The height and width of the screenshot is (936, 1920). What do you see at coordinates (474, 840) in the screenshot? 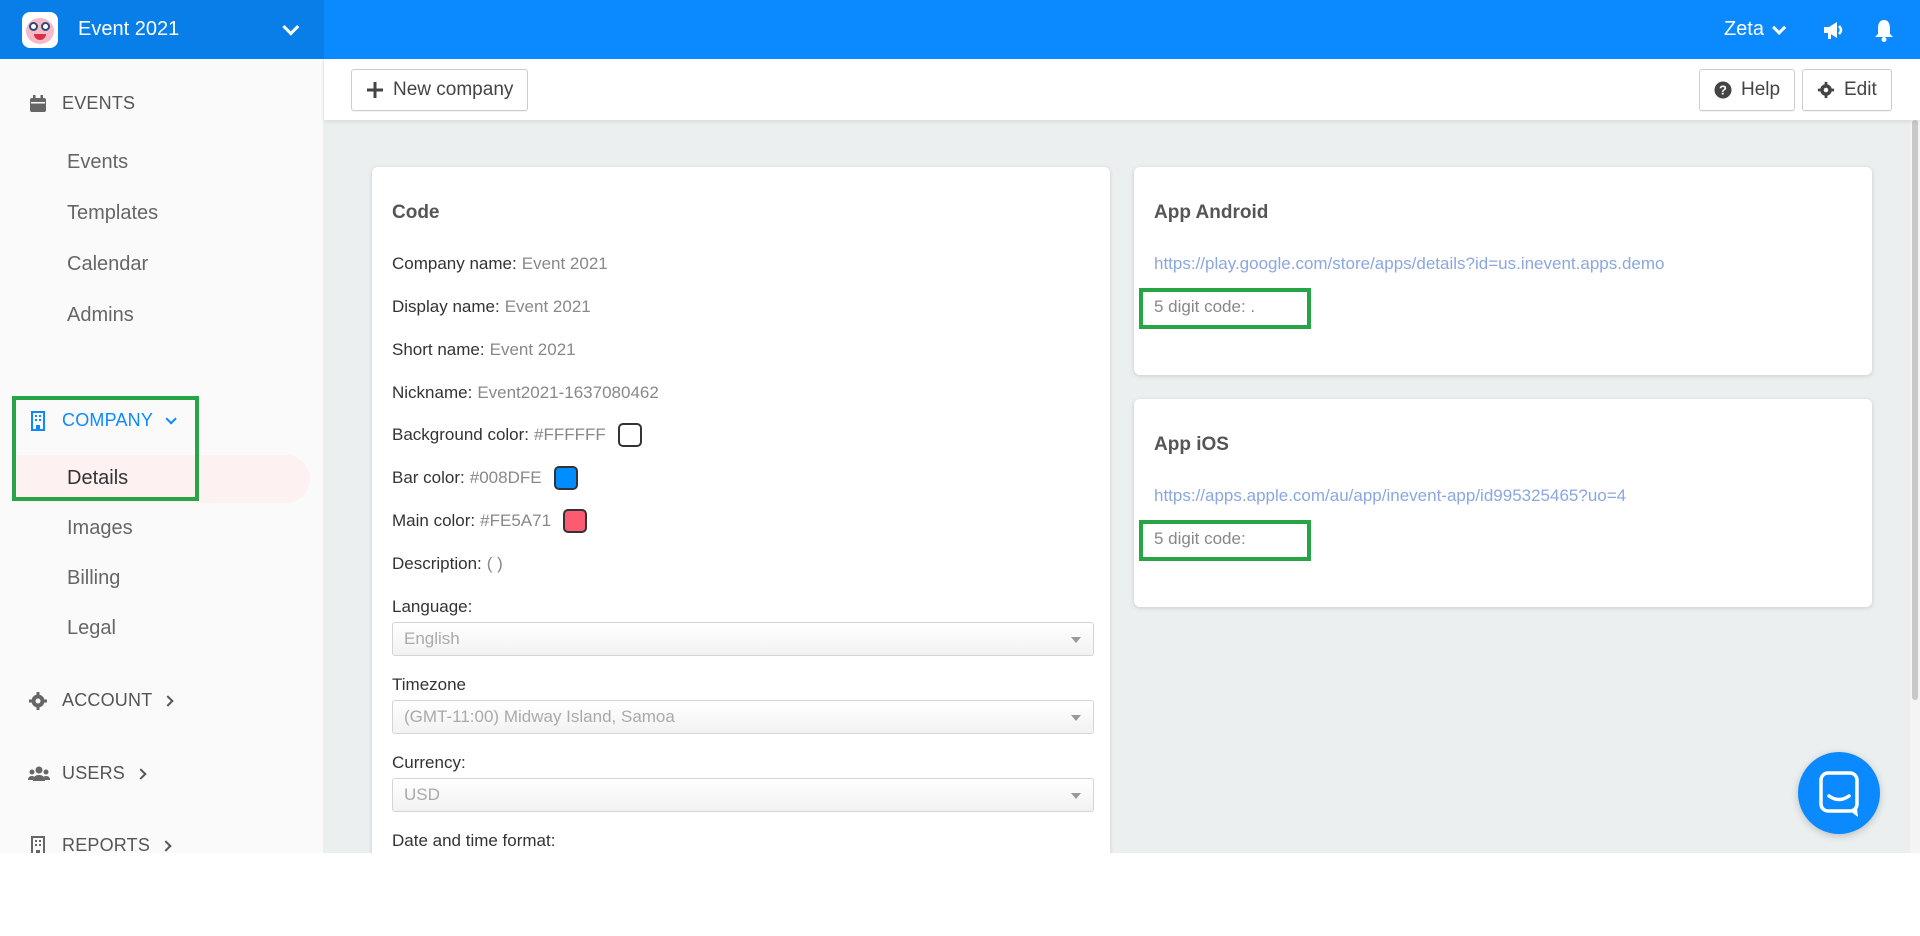
I see `date-format-label: Date and time format:` at bounding box center [474, 840].